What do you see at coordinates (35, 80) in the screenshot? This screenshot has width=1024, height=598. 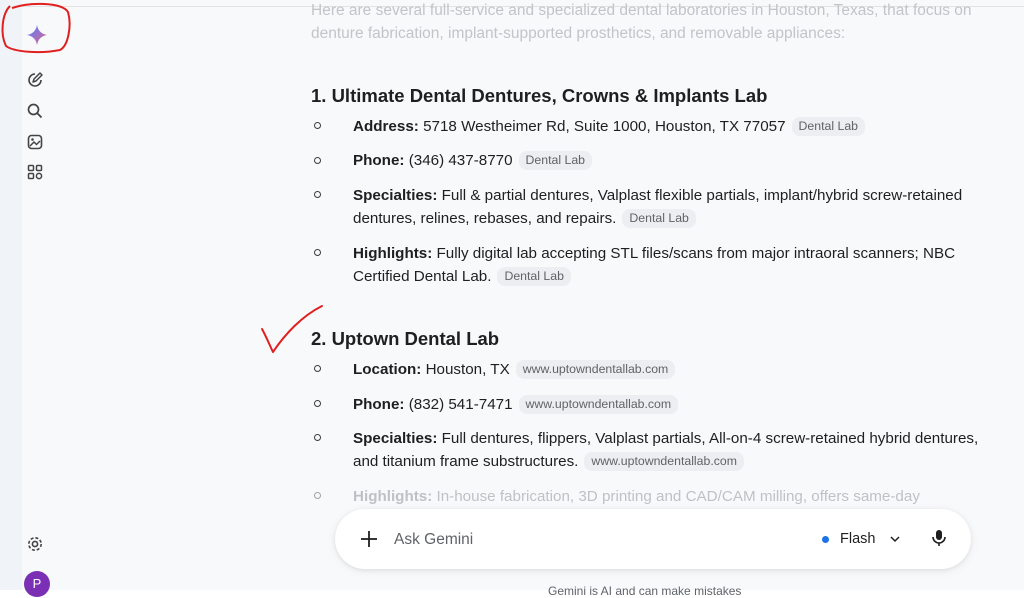 I see `new-chat-icon` at bounding box center [35, 80].